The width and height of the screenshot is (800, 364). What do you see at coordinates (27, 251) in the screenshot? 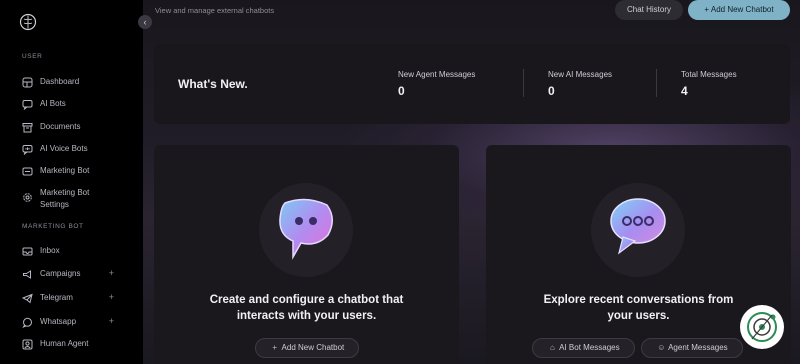
I see `inbox-icon` at bounding box center [27, 251].